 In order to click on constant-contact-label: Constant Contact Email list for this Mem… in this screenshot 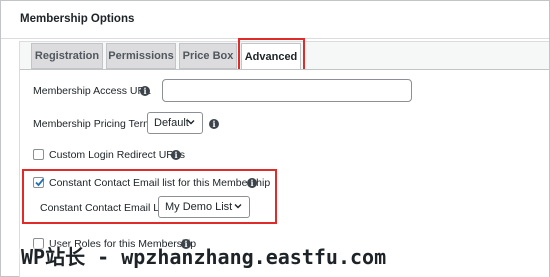, I will do `click(160, 183)`.